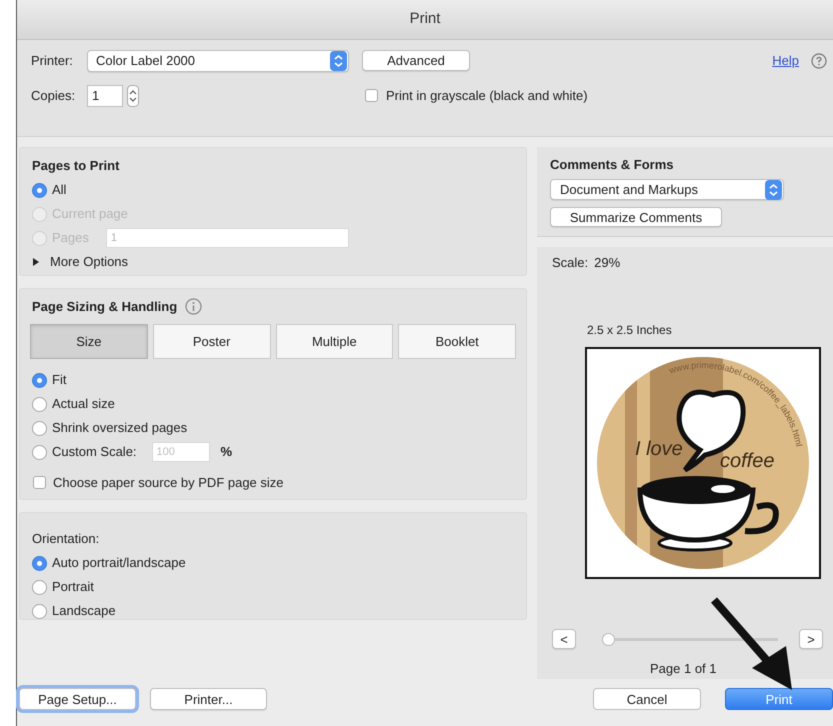 This screenshot has width=833, height=726. I want to click on copies-label: Copies:, so click(53, 95).